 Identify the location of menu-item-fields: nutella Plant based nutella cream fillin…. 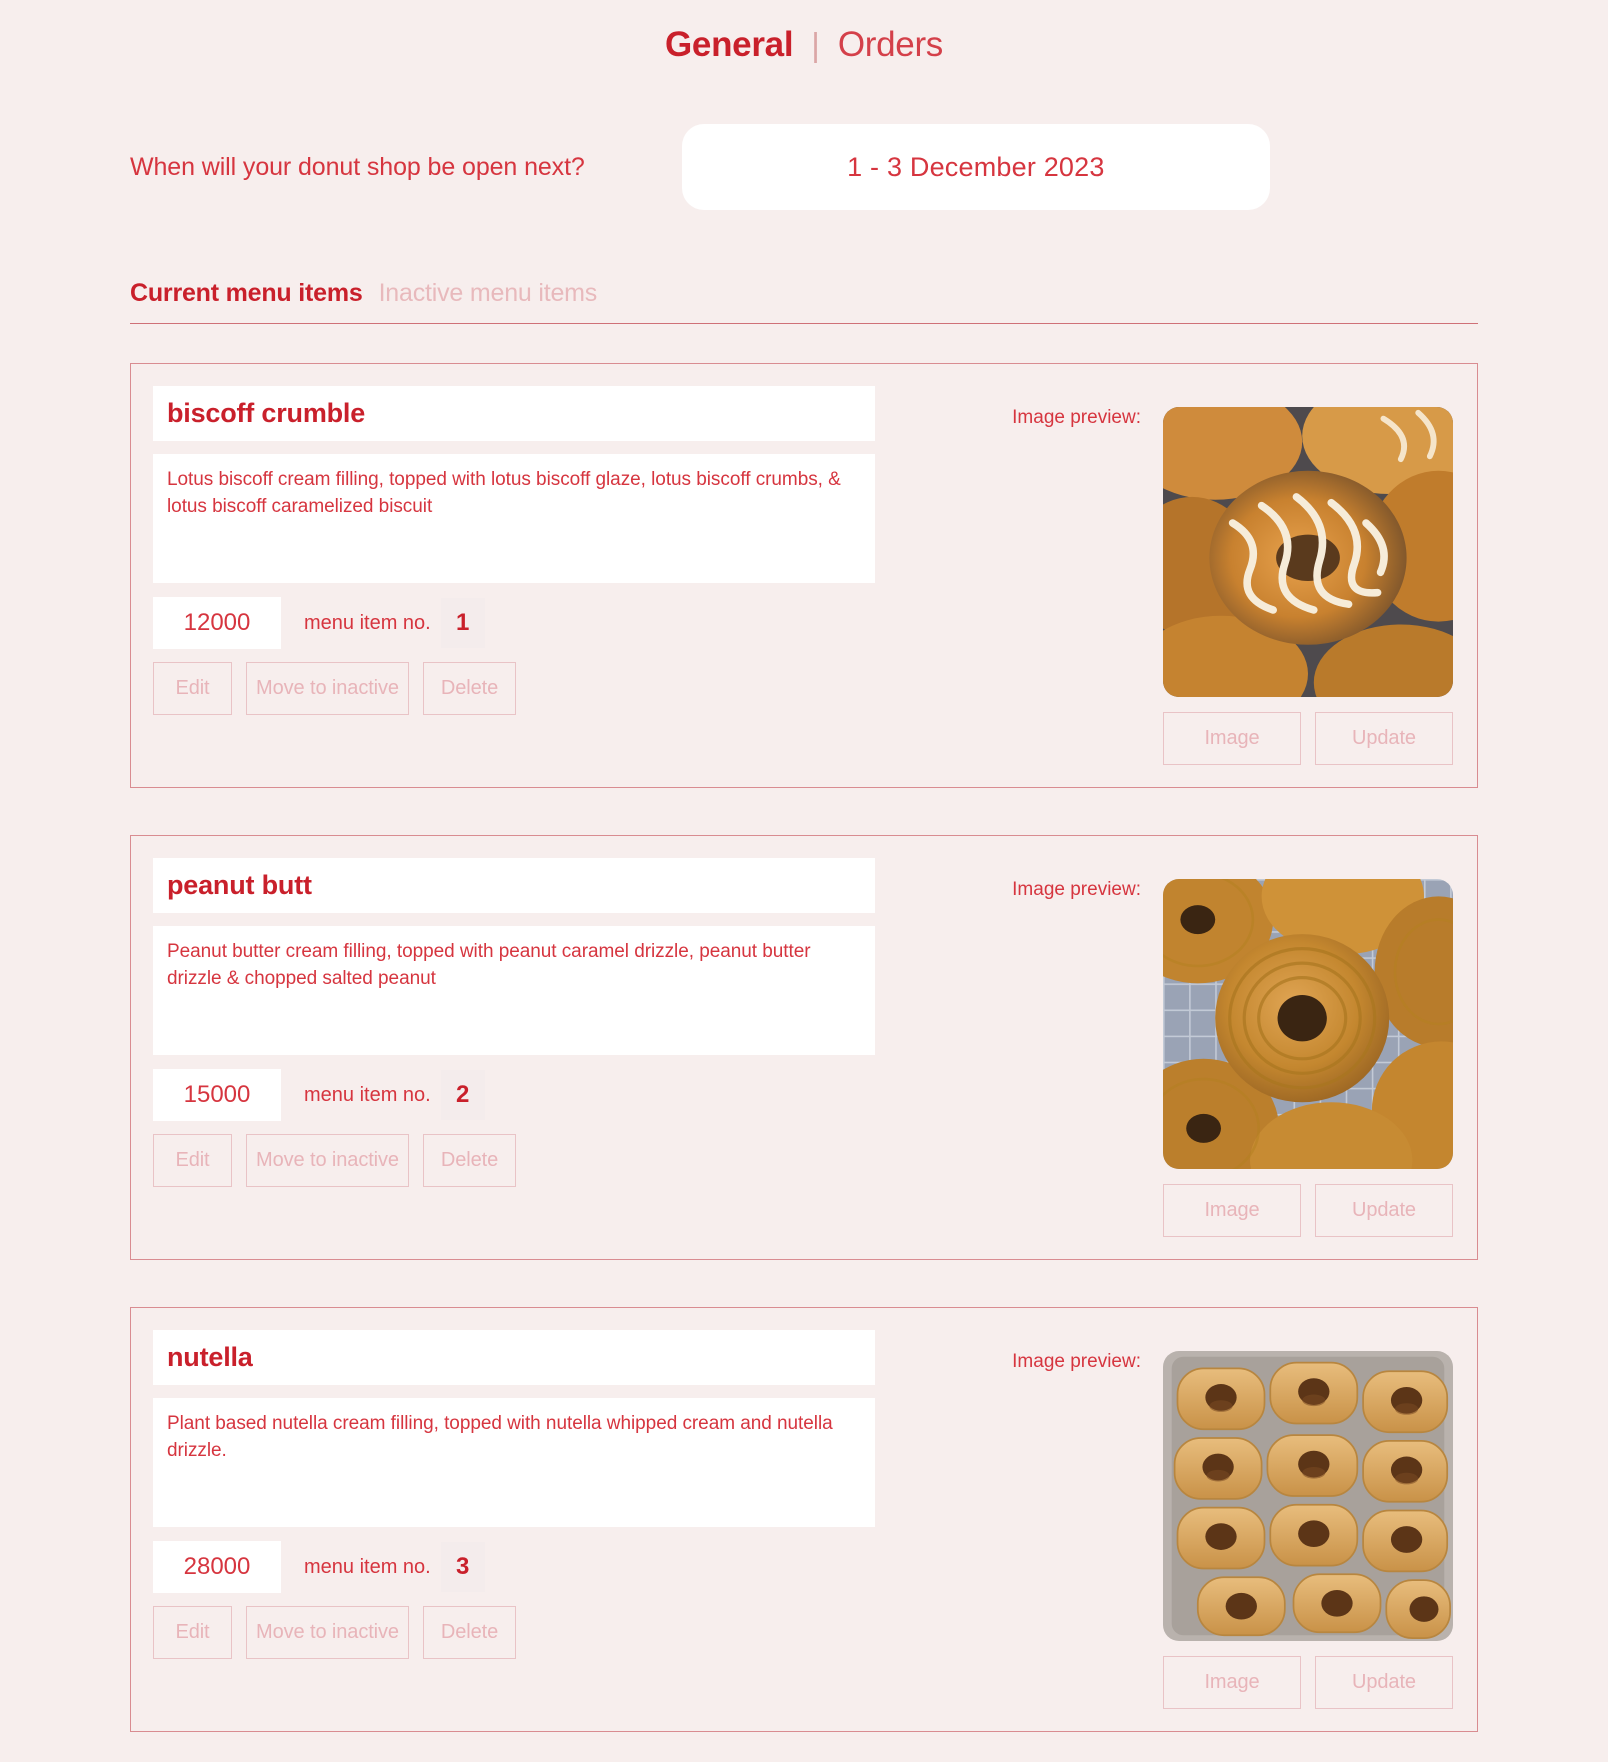
(514, 1494).